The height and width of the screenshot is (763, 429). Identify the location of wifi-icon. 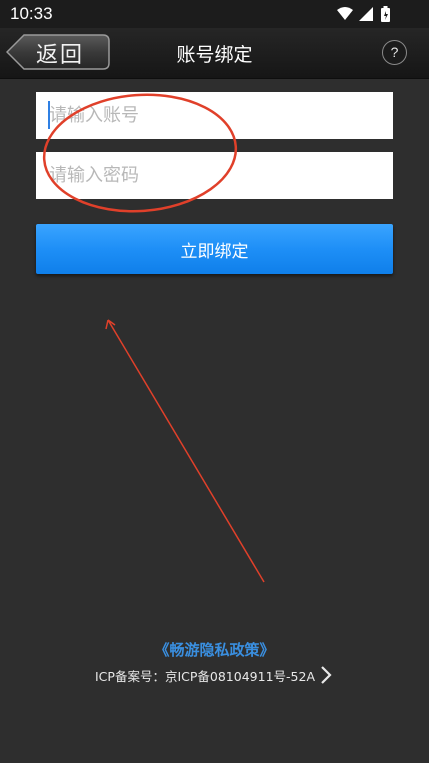
(345, 13).